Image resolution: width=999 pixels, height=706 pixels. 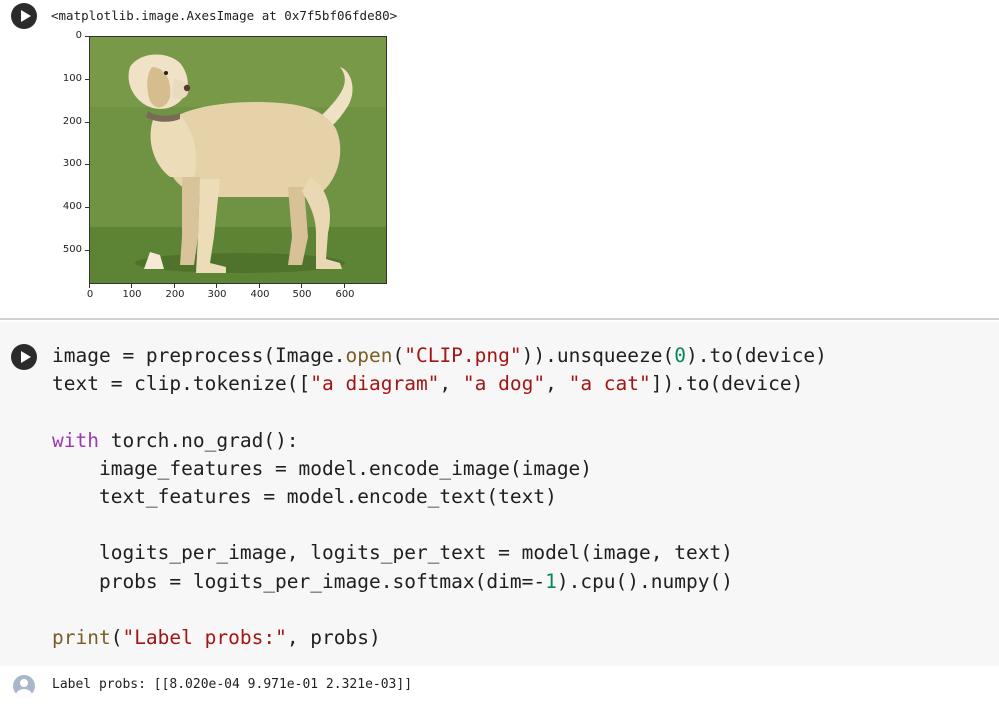 I want to click on y-tick-label: 400, so click(x=72, y=206).